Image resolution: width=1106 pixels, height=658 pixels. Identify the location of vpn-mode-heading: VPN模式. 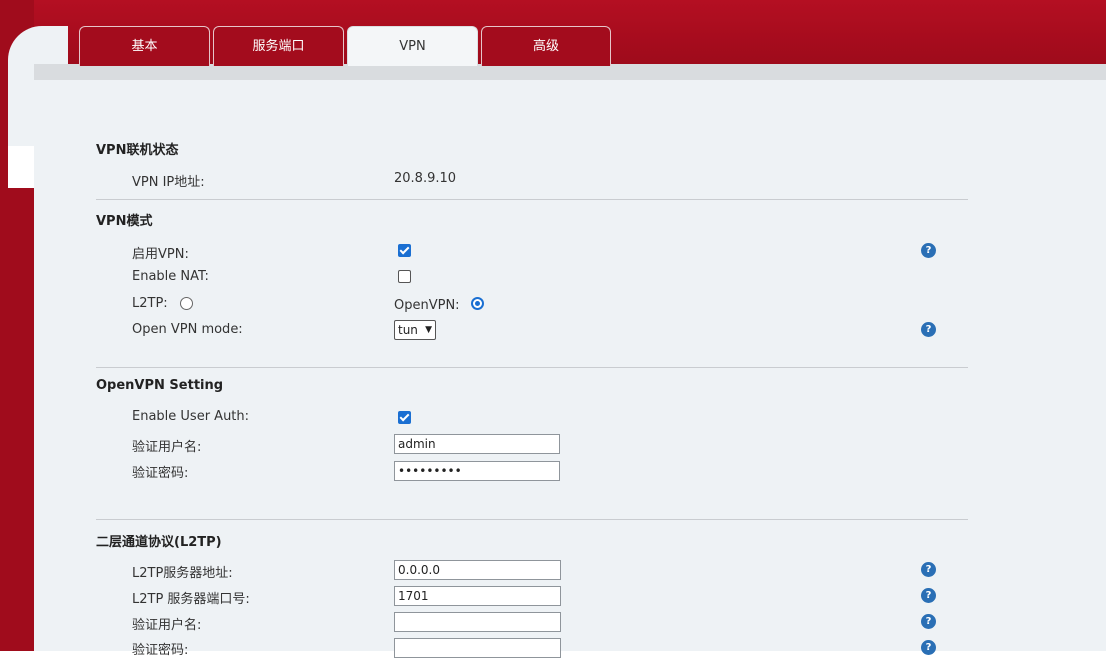
(124, 221).